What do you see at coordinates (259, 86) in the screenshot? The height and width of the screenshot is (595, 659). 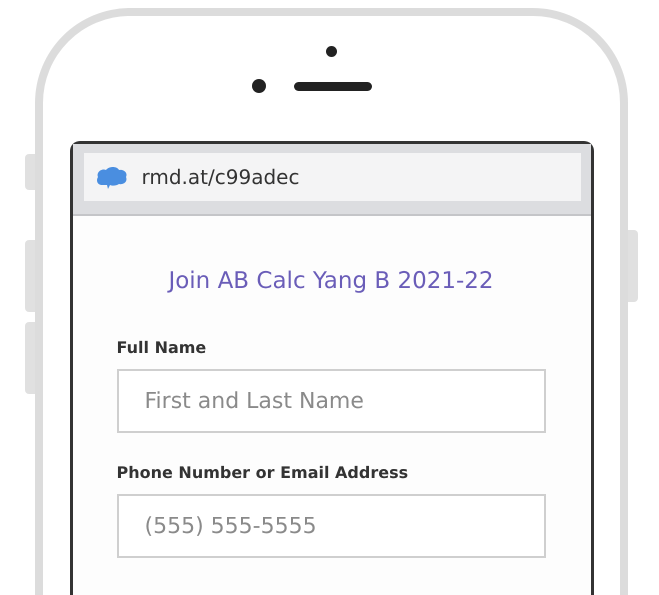 I see `sensor-icon` at bounding box center [259, 86].